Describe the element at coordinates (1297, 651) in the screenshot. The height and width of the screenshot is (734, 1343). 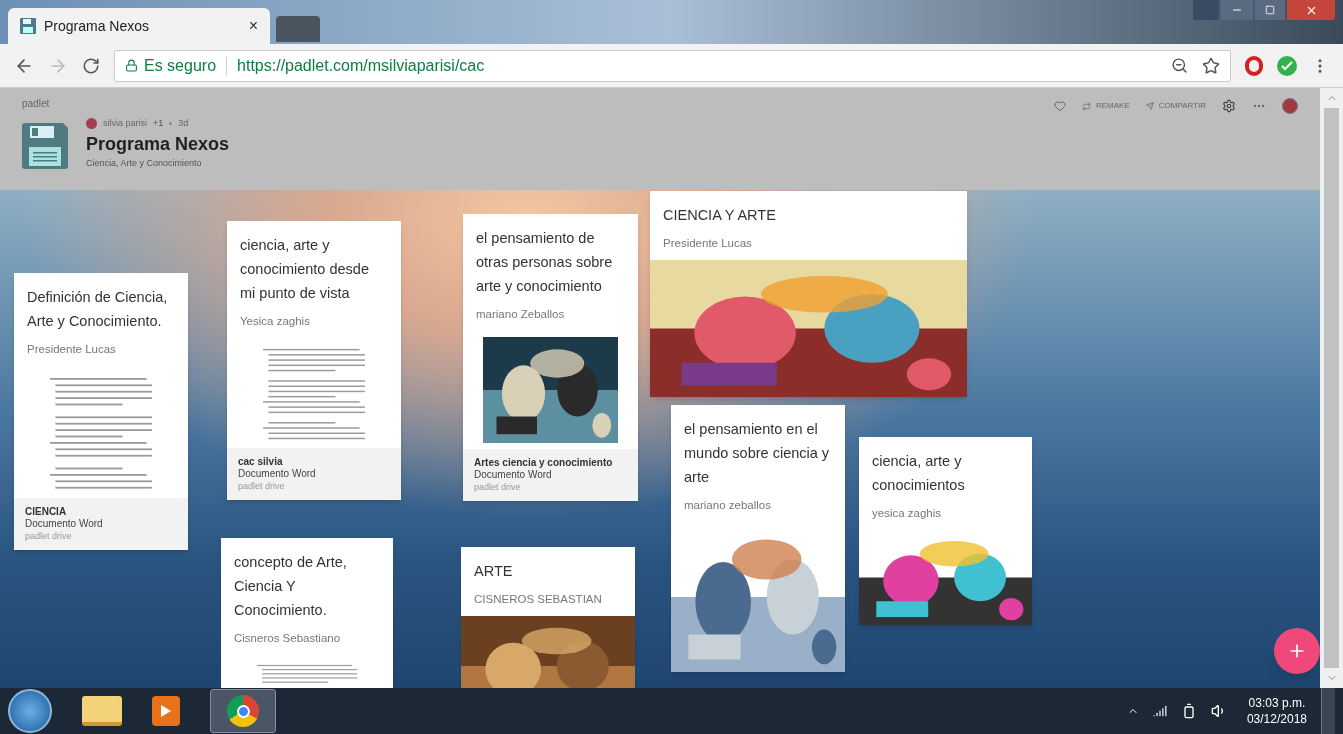
I see `add-post-button` at that location.